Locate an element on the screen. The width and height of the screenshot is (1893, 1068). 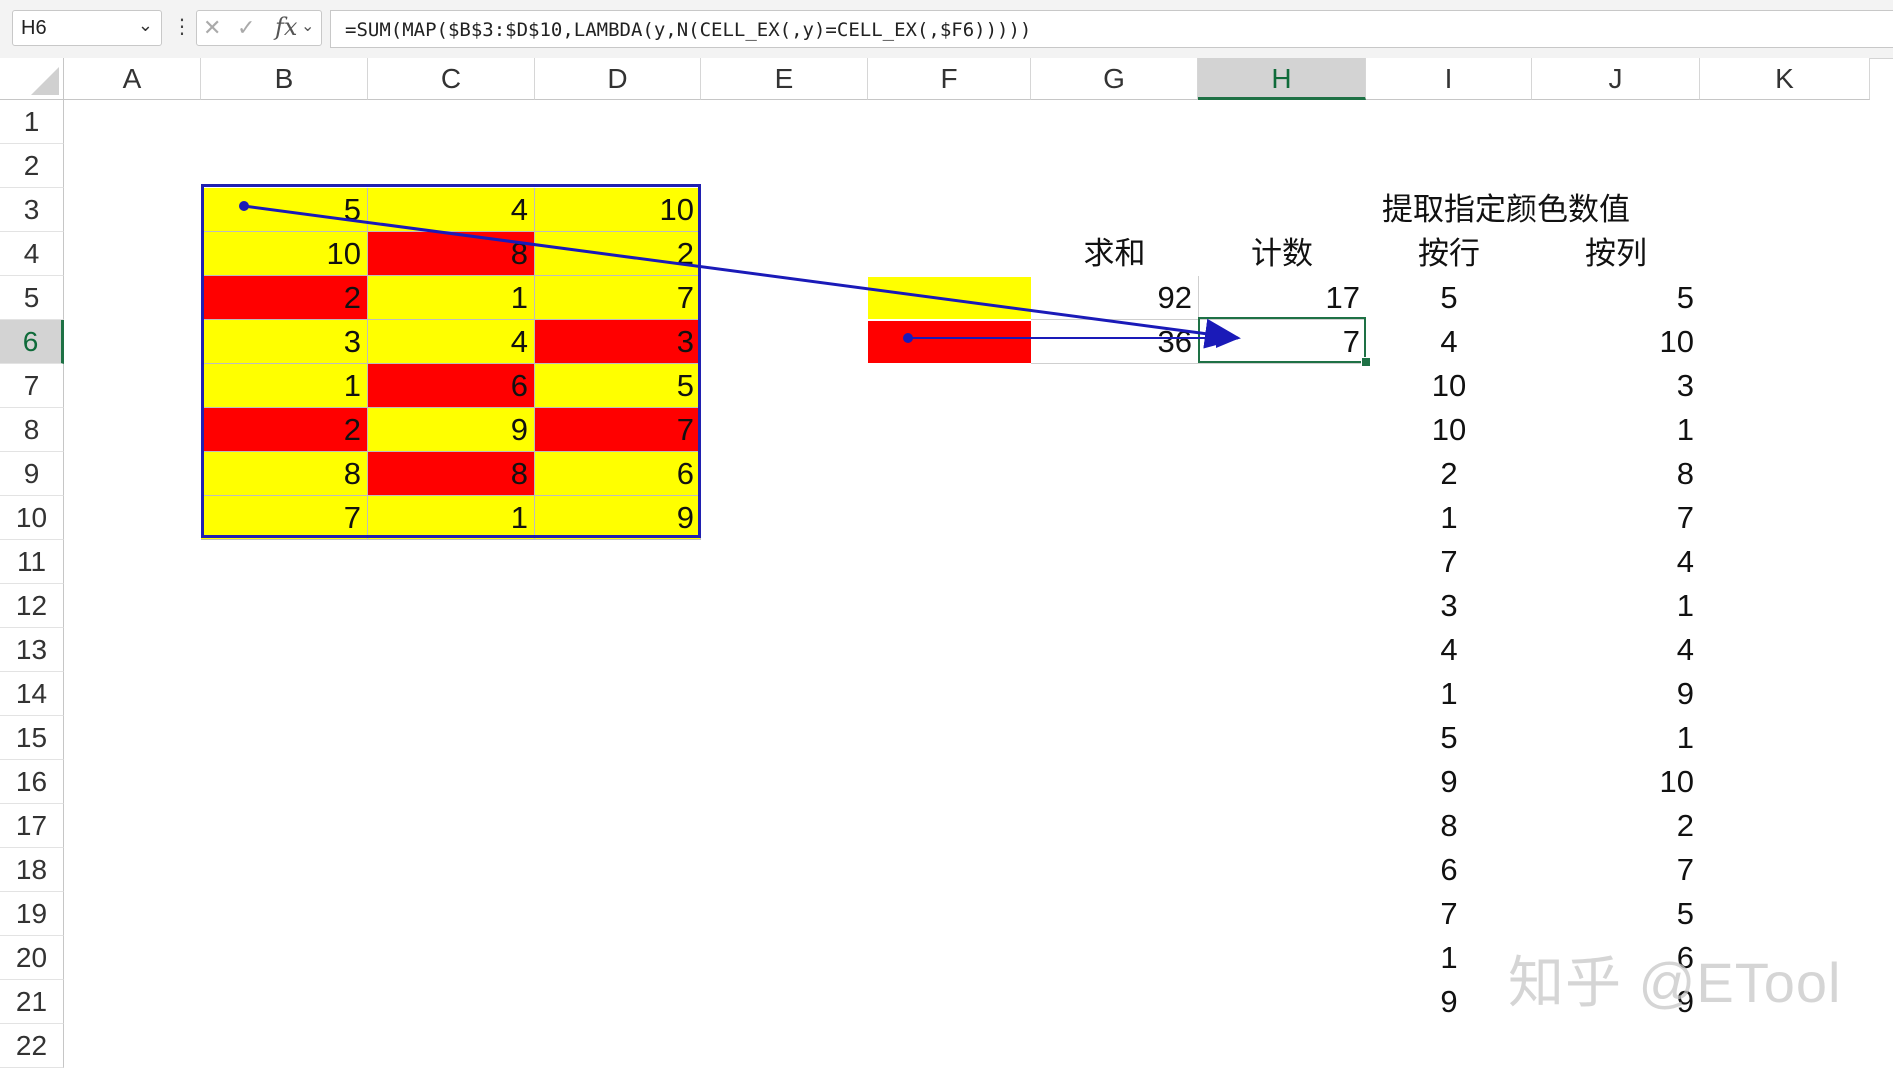
by-row-value: 4 is located at coordinates (1449, 650).